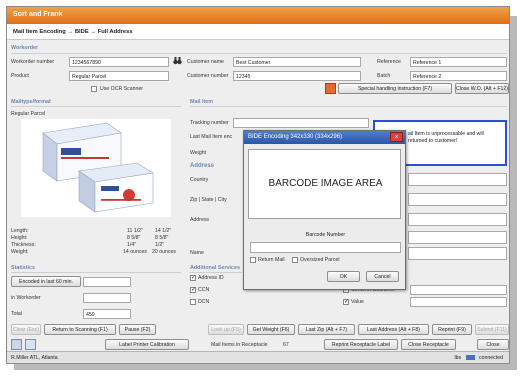  I want to click on height-min: 8 5/8", so click(134, 238).